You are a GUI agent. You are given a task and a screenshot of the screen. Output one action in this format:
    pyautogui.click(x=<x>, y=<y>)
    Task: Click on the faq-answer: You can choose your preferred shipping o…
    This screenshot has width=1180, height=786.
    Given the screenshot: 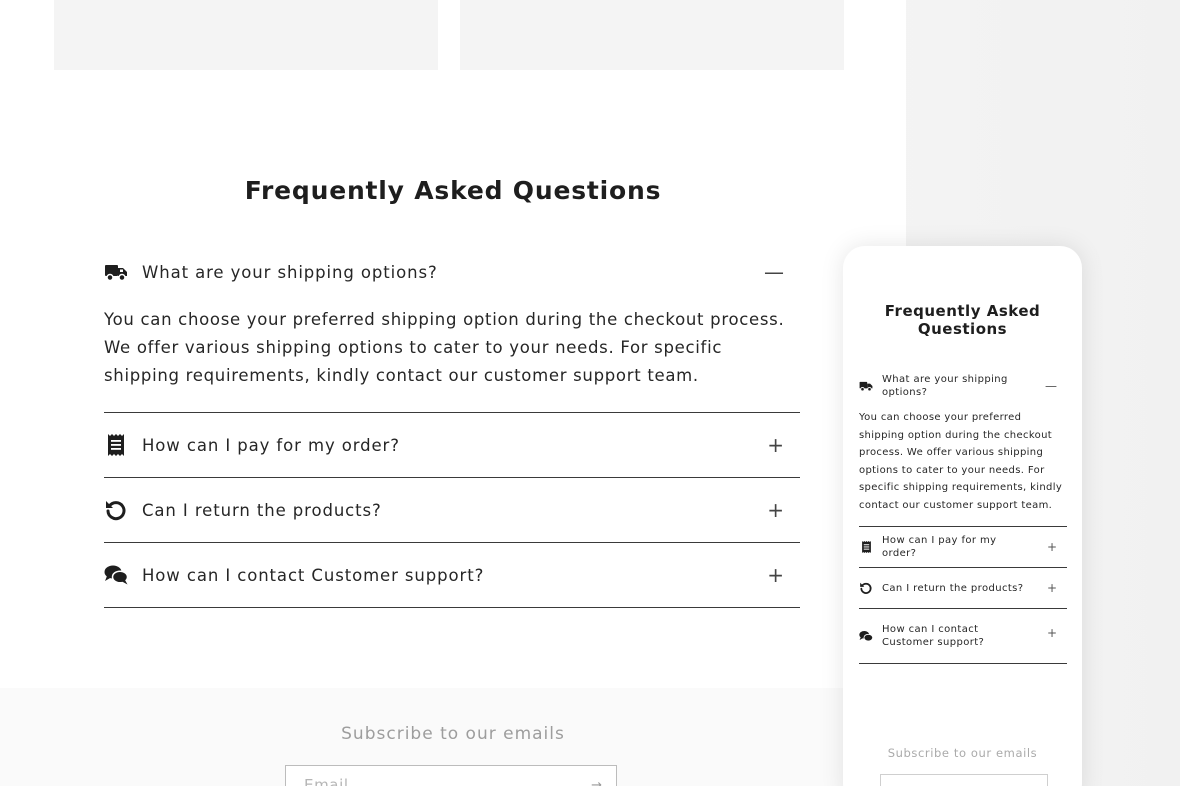 What is the action you would take?
    pyautogui.click(x=452, y=358)
    